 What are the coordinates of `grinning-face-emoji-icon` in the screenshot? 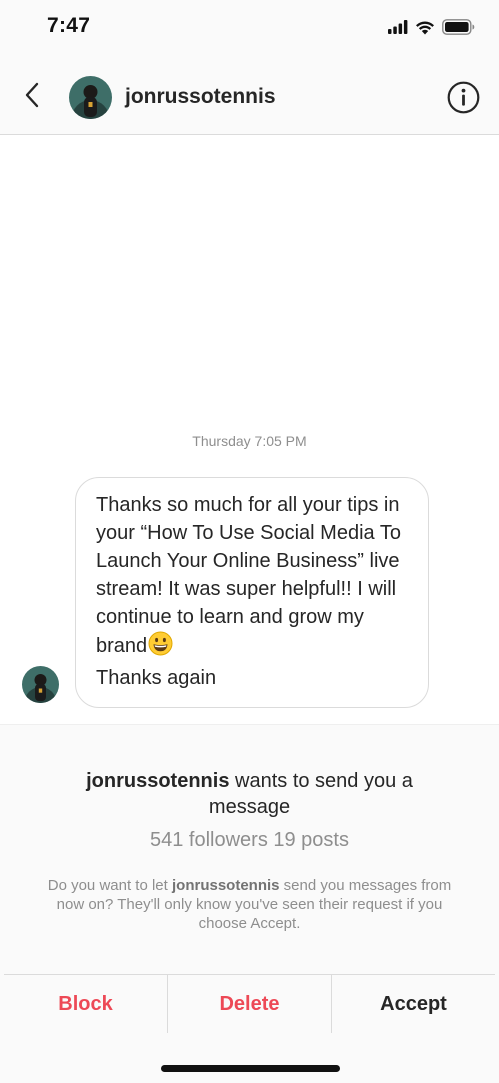 It's located at (160, 647).